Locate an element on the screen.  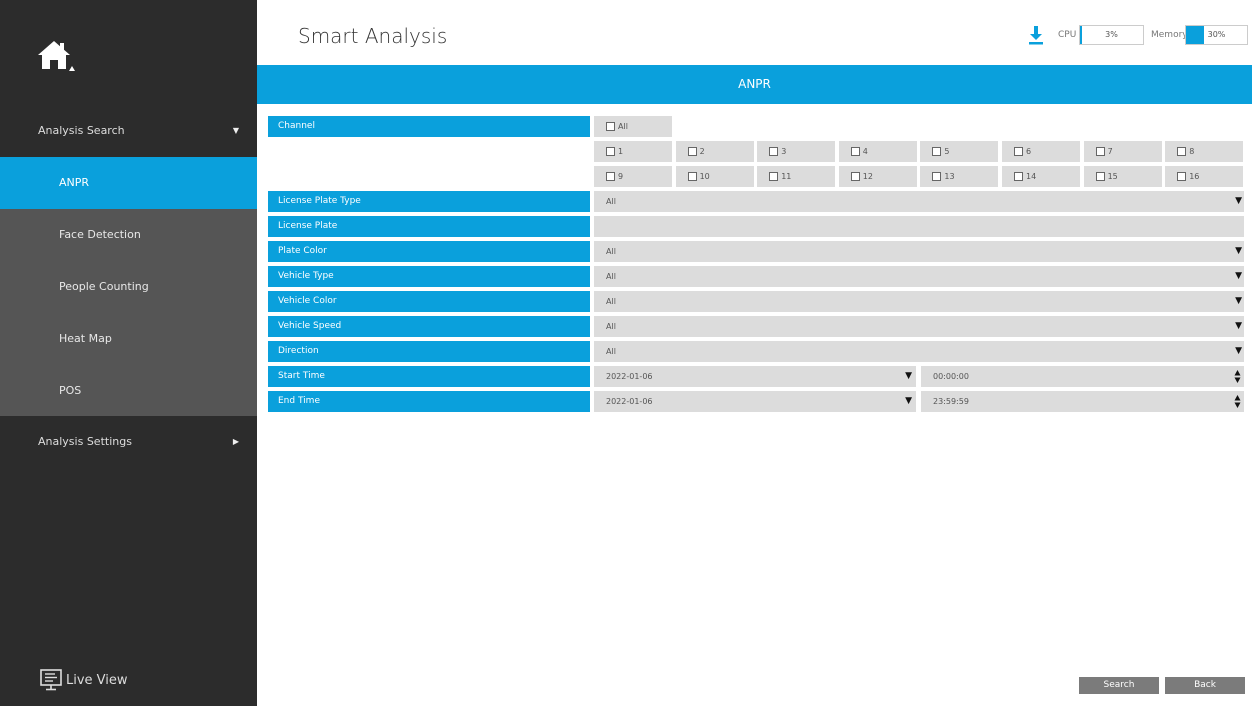
channel-checkbox-label: 9 is located at coordinates (621, 176).